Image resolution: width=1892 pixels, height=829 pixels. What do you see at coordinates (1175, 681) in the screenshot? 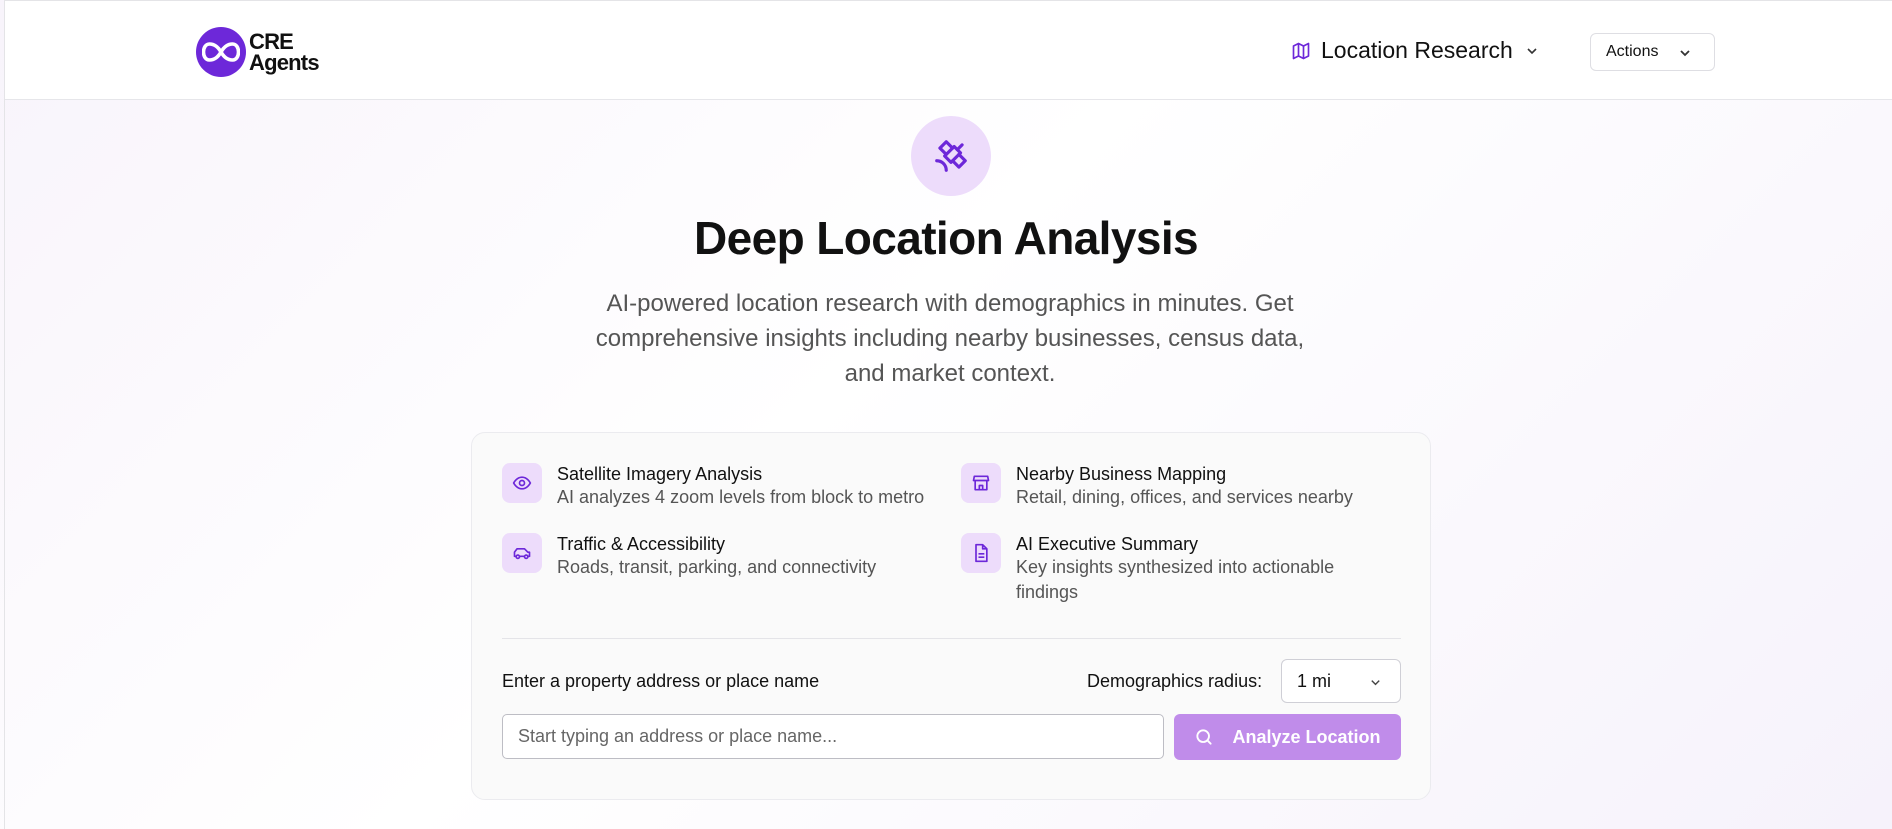
I see `radius-label: Demographics radius:` at bounding box center [1175, 681].